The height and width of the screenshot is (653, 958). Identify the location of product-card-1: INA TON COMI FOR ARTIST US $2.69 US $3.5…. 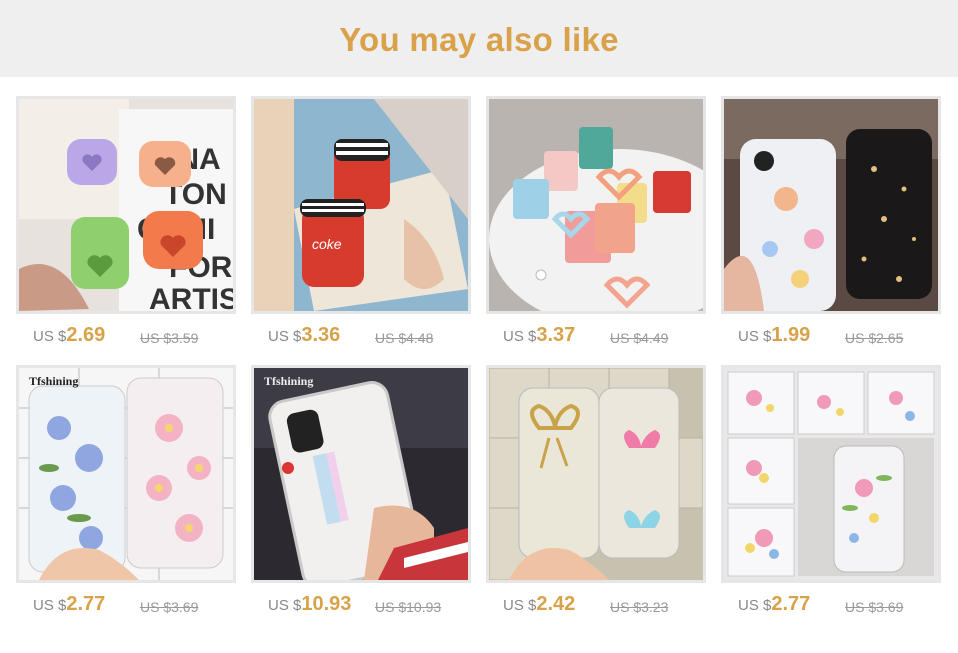
(126, 225).